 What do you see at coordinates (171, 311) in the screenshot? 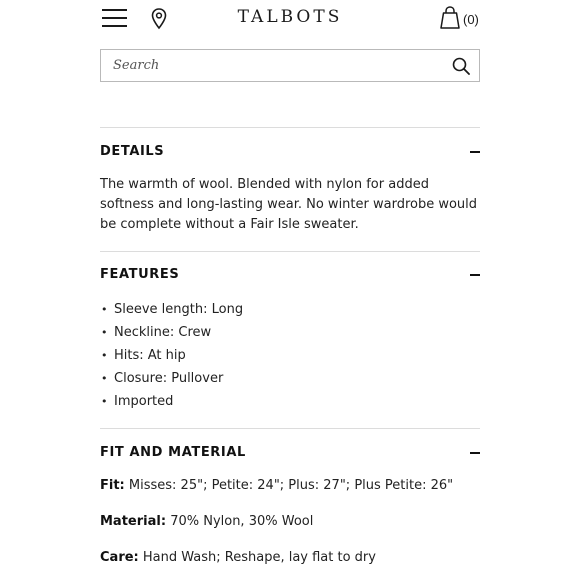
I see `list-item: • Sleeve length: Long` at bounding box center [171, 311].